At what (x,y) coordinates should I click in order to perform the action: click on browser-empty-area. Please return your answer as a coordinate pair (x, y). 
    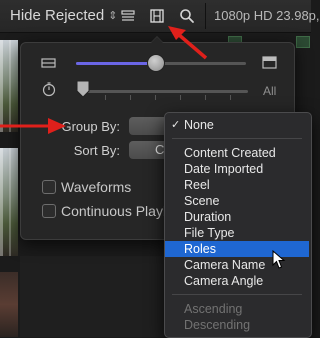
    Looking at the image, I should click on (92, 296).